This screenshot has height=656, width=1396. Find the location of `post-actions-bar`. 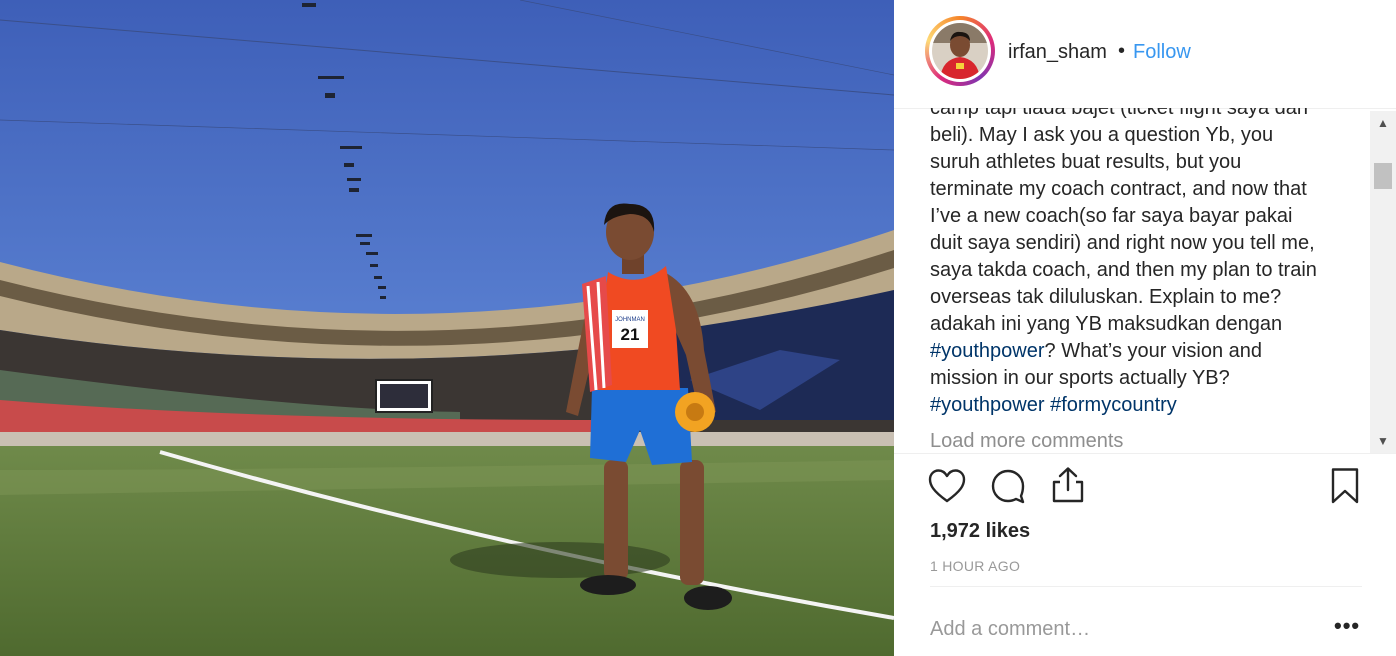

post-actions-bar is located at coordinates (1145, 478).